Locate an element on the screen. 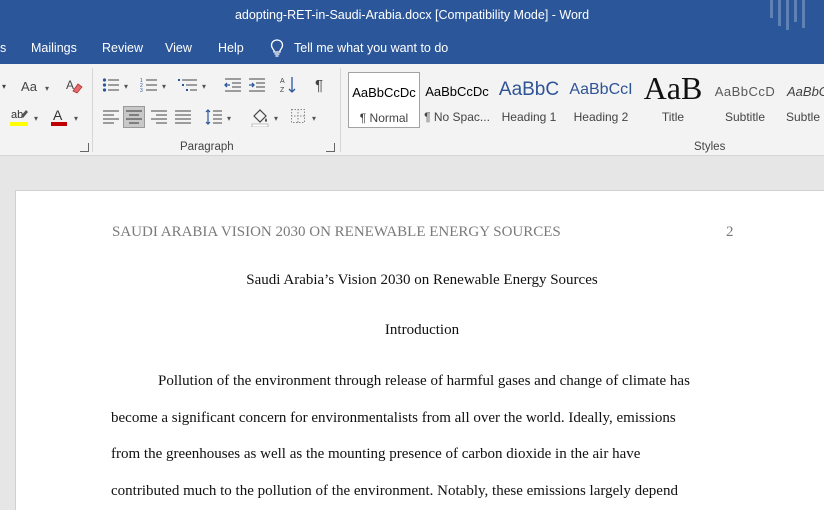  styles-group-label: Styles is located at coordinates (710, 147).